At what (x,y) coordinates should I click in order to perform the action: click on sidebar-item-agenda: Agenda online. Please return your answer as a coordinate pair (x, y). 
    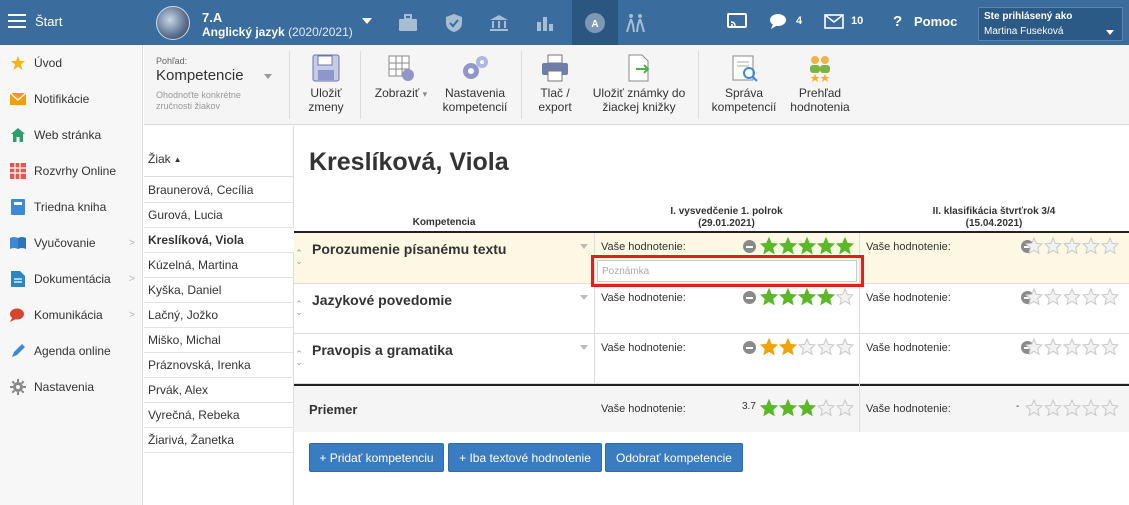
    Looking at the image, I should click on (71, 351).